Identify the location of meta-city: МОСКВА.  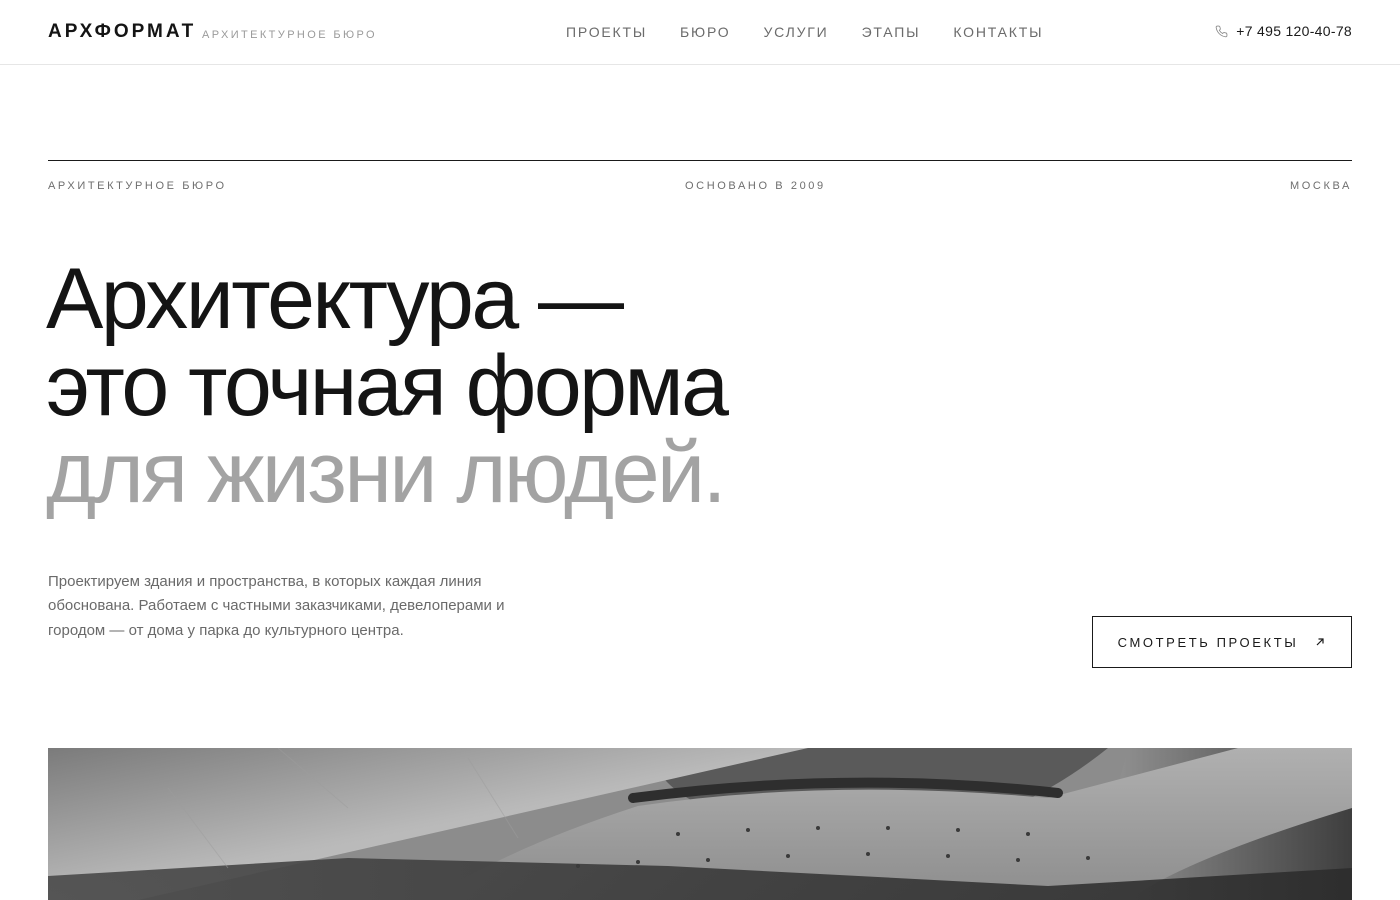
(1321, 186).